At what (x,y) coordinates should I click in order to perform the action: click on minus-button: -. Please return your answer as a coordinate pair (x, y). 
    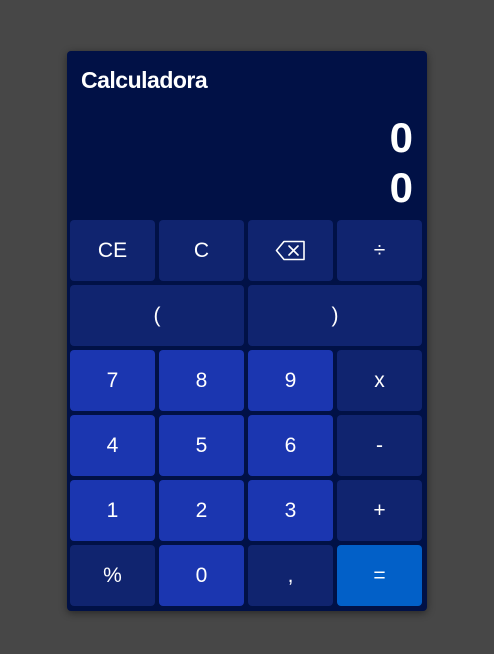
    Looking at the image, I should click on (379, 445).